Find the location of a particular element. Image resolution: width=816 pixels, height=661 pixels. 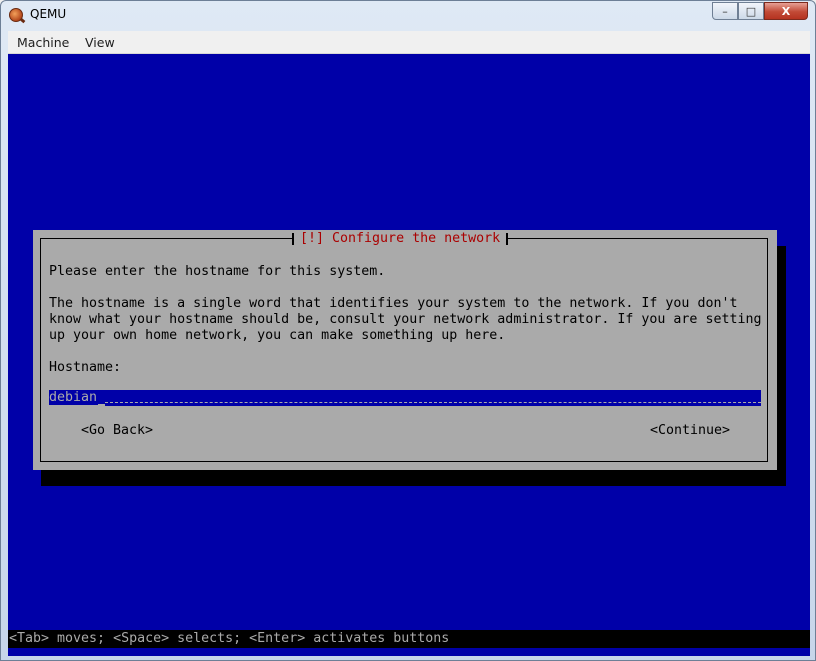

text-cursor is located at coordinates (101, 405).